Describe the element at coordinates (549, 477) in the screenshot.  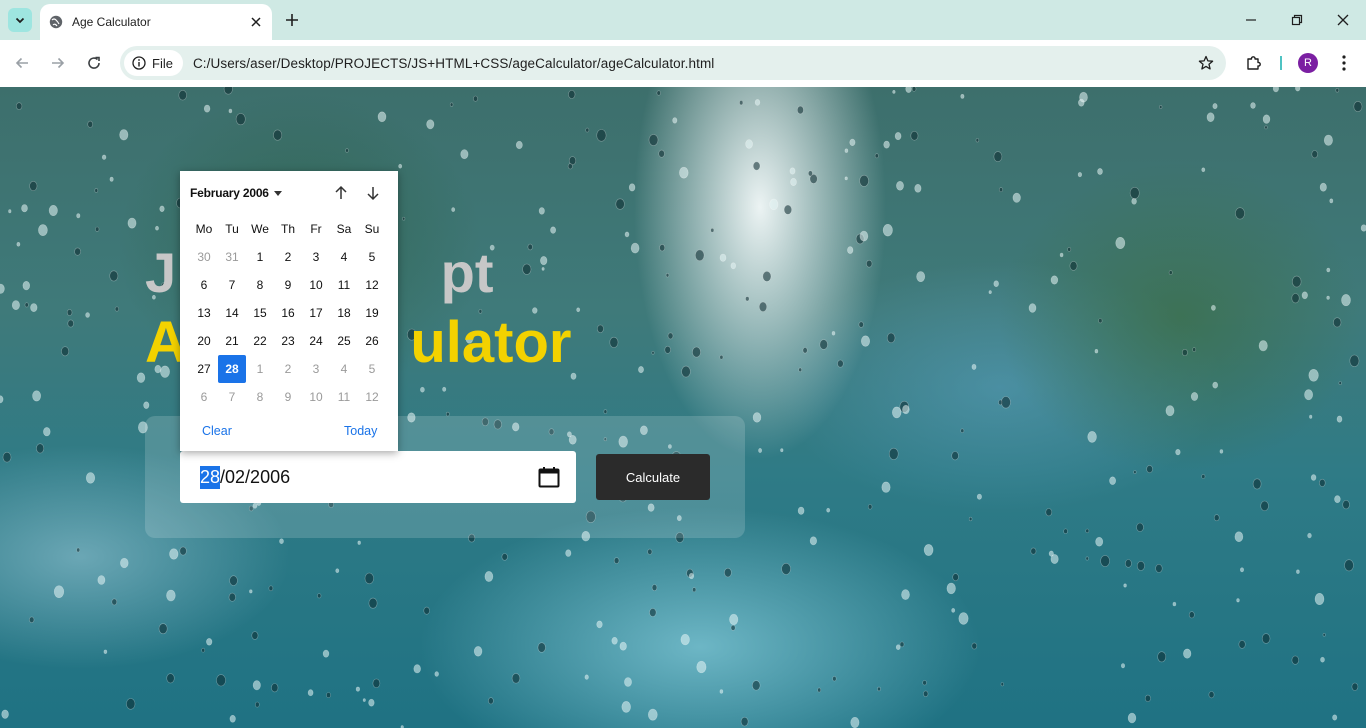
I see `calendar-icon` at that location.